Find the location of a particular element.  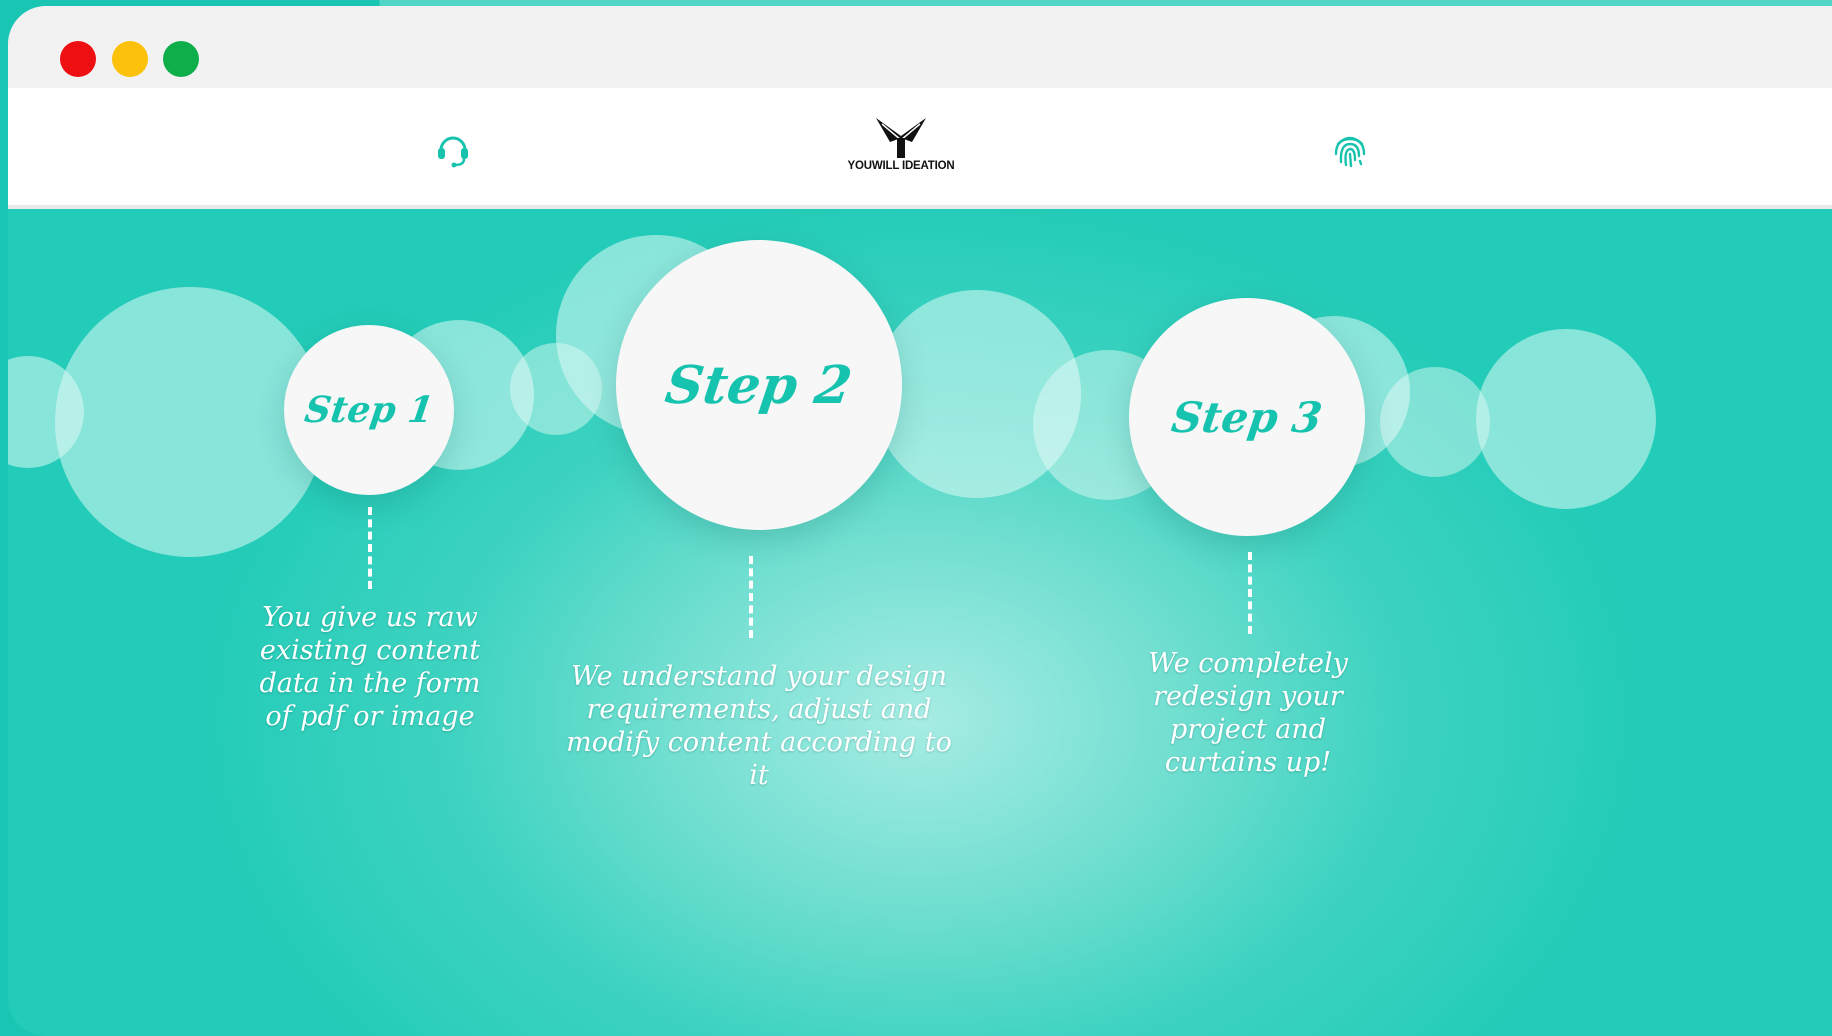

step-2-circle: Step 2 is located at coordinates (759, 385).